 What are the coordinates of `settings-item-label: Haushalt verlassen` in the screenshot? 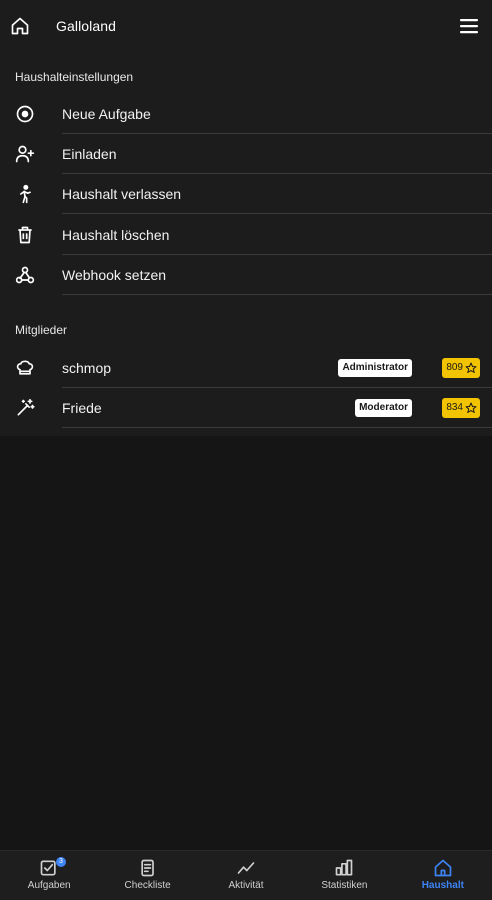 It's located at (122, 194).